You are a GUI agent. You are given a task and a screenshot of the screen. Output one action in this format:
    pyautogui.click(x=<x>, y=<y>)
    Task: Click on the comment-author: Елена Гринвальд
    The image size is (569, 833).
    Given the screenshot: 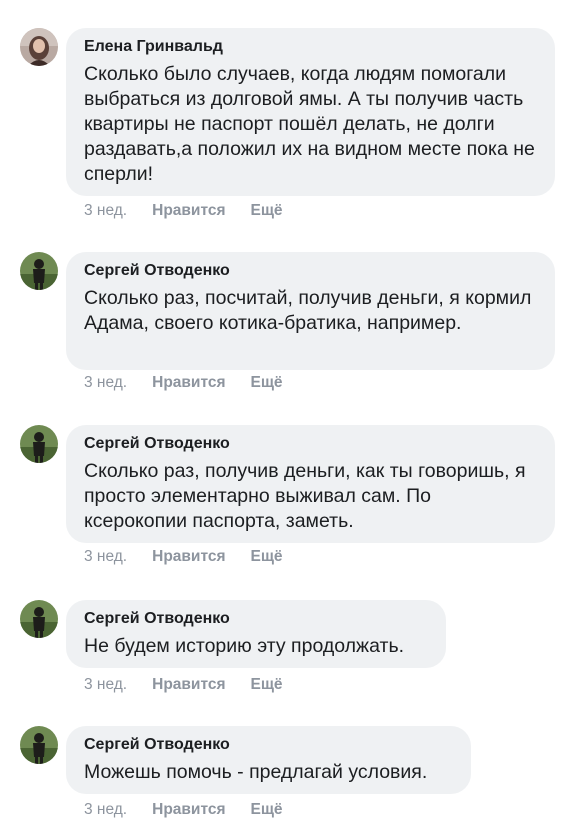 What is the action you would take?
    pyautogui.click(x=310, y=47)
    